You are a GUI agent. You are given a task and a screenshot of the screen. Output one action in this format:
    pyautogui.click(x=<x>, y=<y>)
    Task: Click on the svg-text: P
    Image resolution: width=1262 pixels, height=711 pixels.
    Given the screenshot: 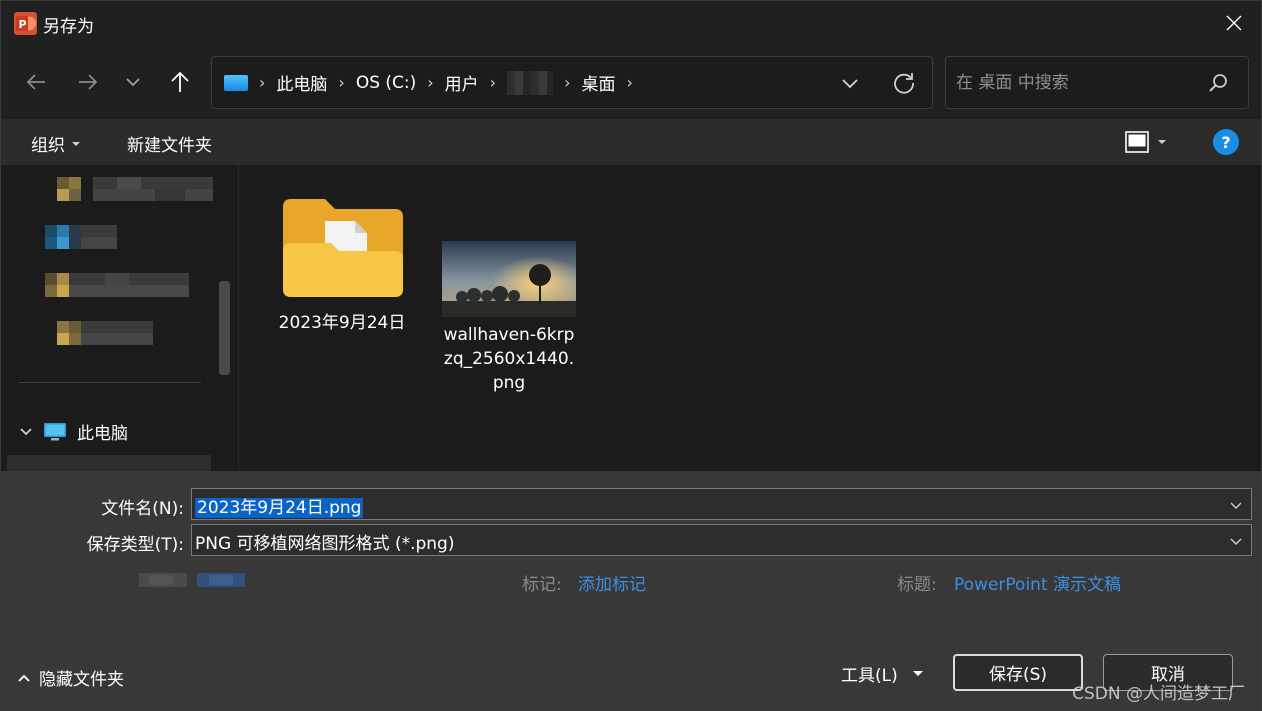 What is the action you would take?
    pyautogui.click(x=23, y=24)
    